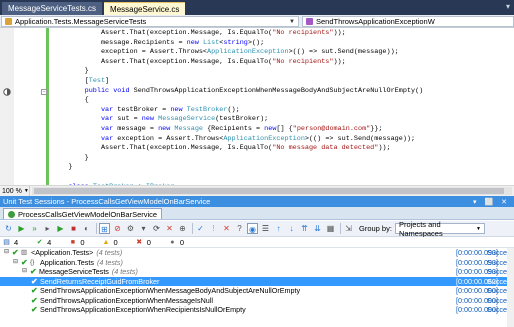 This screenshot has width=514, height=327. What do you see at coordinates (265, 228) in the screenshot?
I see `output-icon: ☰` at bounding box center [265, 228].